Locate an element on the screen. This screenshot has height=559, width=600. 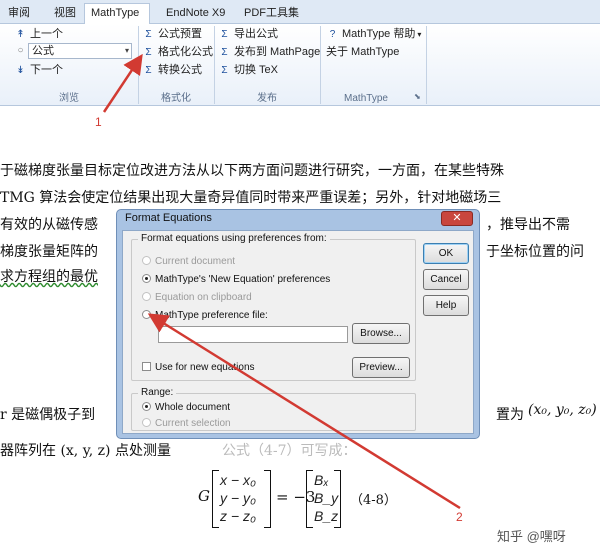
annotation-number: 2 is located at coordinates (459, 517).